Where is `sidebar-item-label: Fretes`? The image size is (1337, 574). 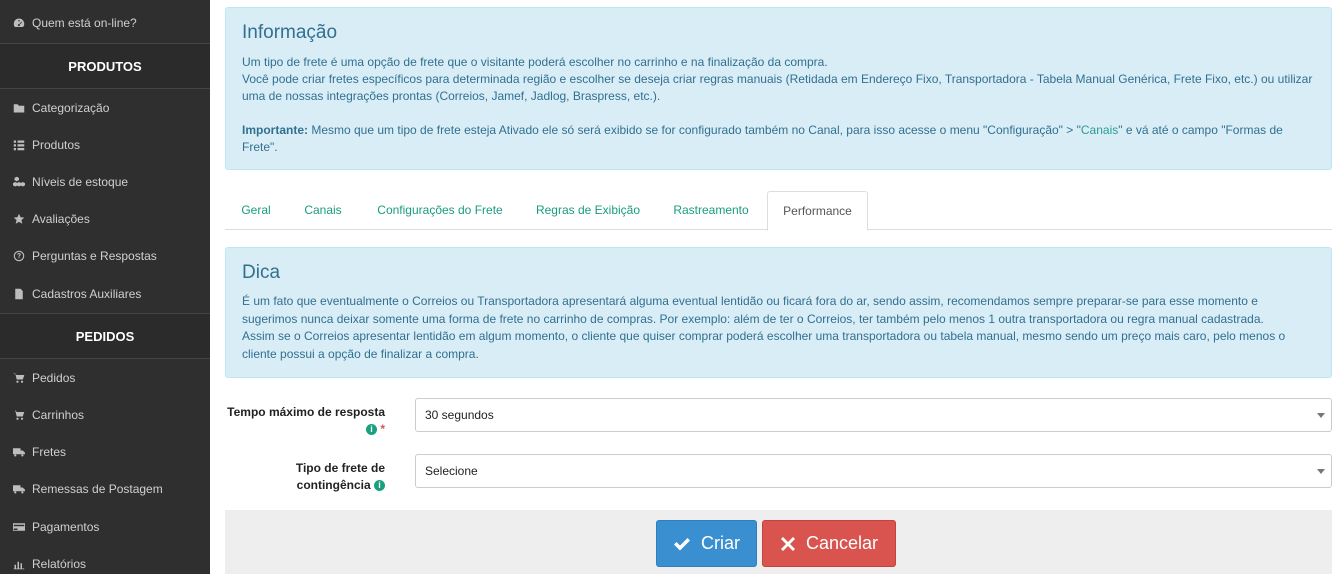
sidebar-item-label: Fretes is located at coordinates (49, 451).